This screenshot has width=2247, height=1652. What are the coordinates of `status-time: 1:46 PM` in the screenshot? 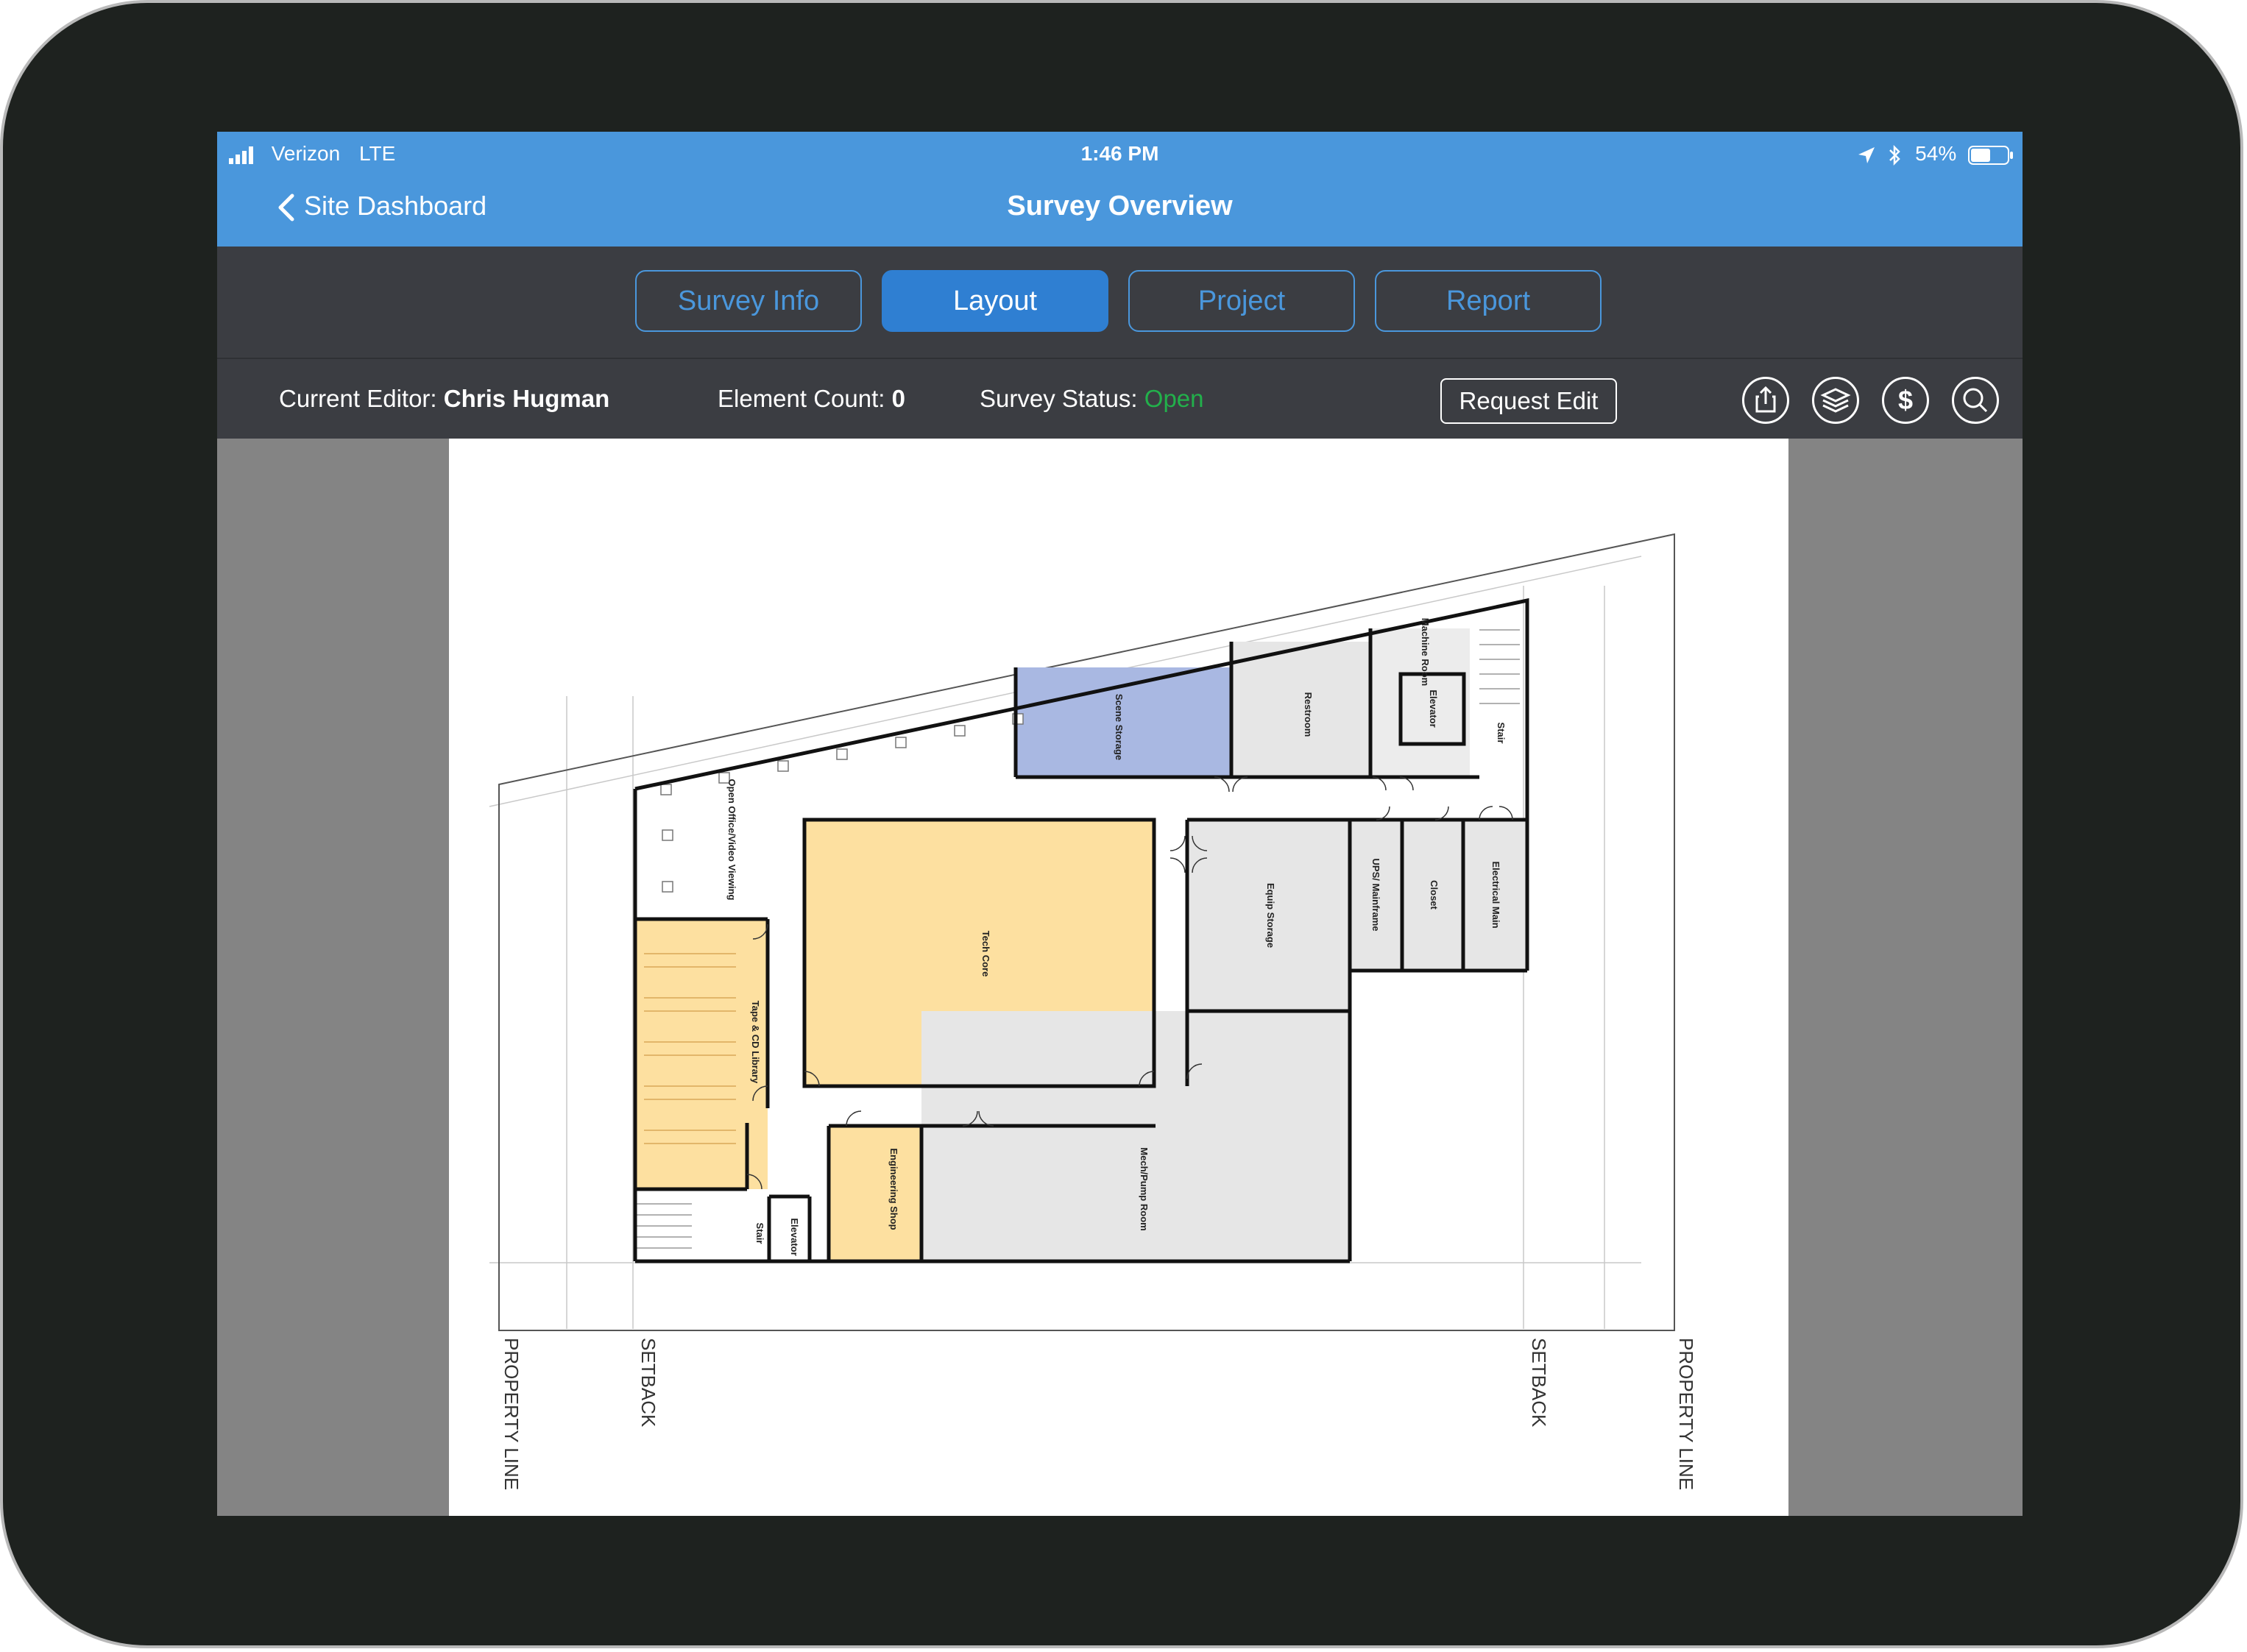 It's located at (1119, 153).